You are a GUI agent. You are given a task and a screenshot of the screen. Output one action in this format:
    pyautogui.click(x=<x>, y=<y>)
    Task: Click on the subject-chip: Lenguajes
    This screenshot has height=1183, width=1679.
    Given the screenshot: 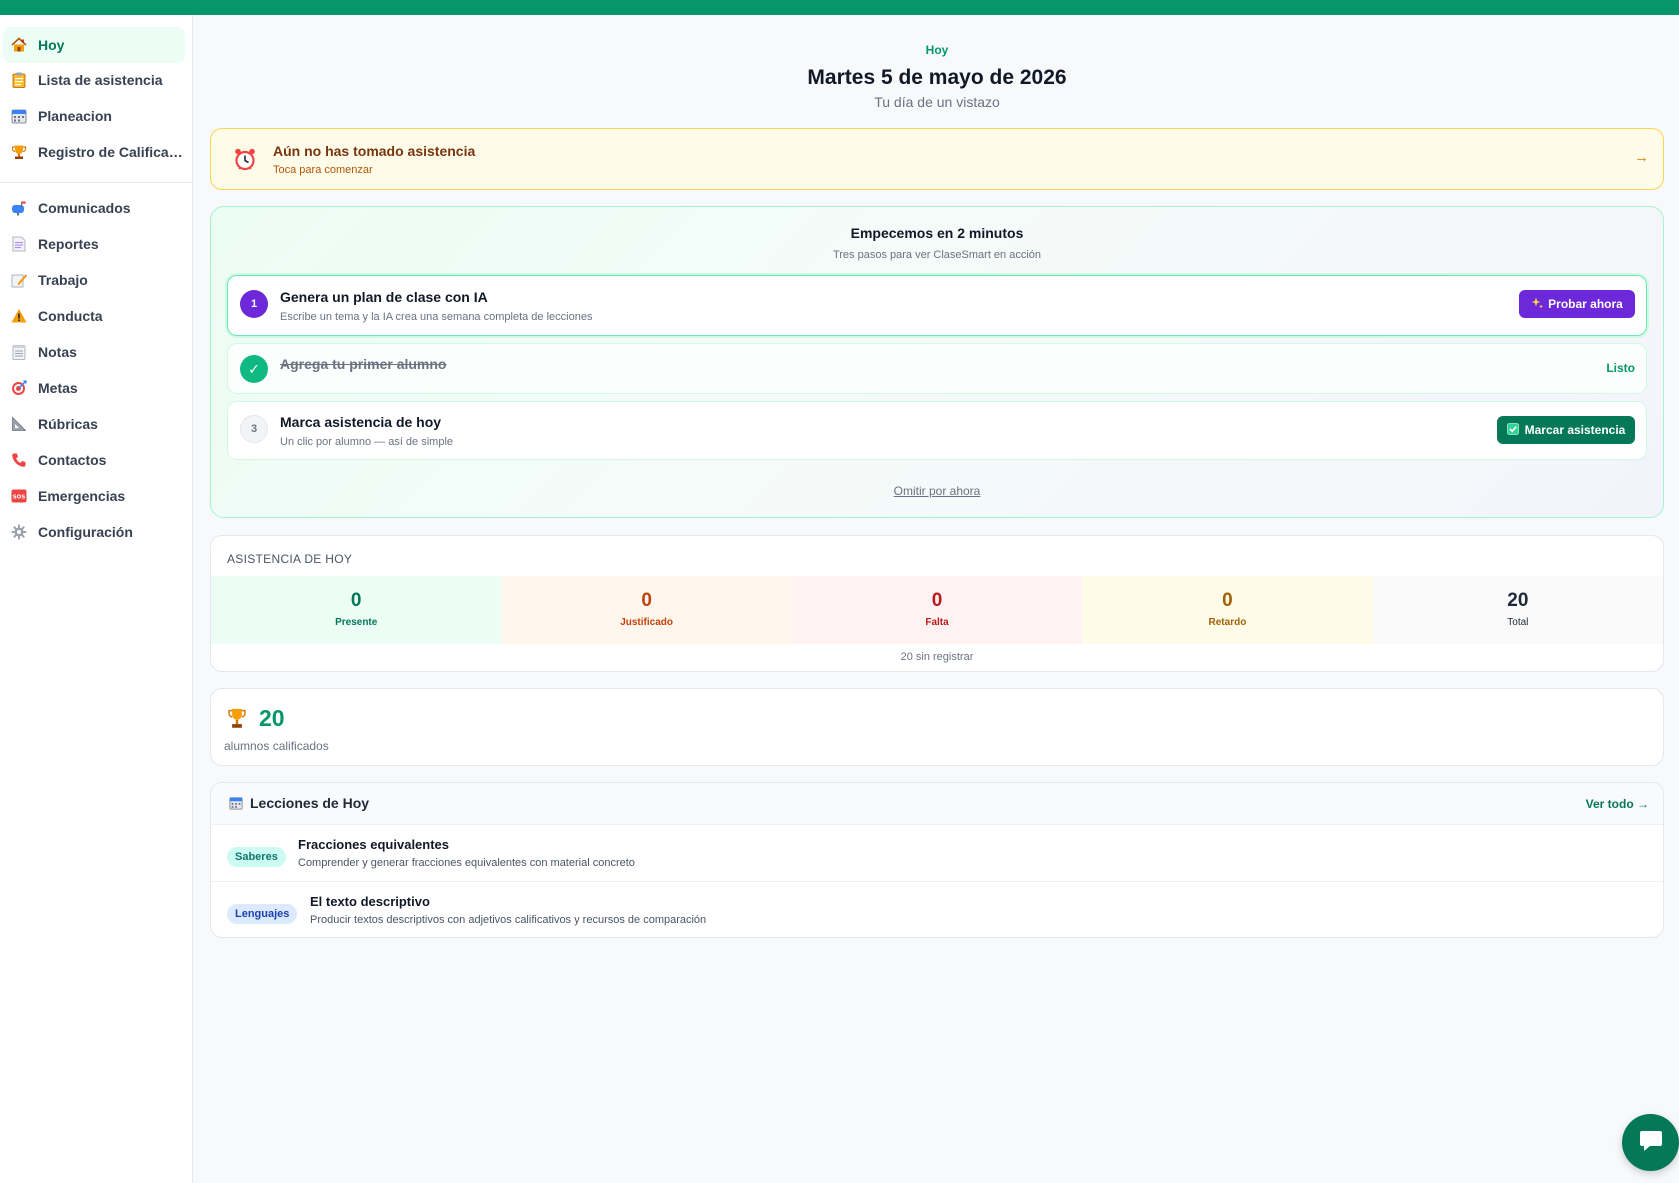 What is the action you would take?
    pyautogui.click(x=262, y=914)
    